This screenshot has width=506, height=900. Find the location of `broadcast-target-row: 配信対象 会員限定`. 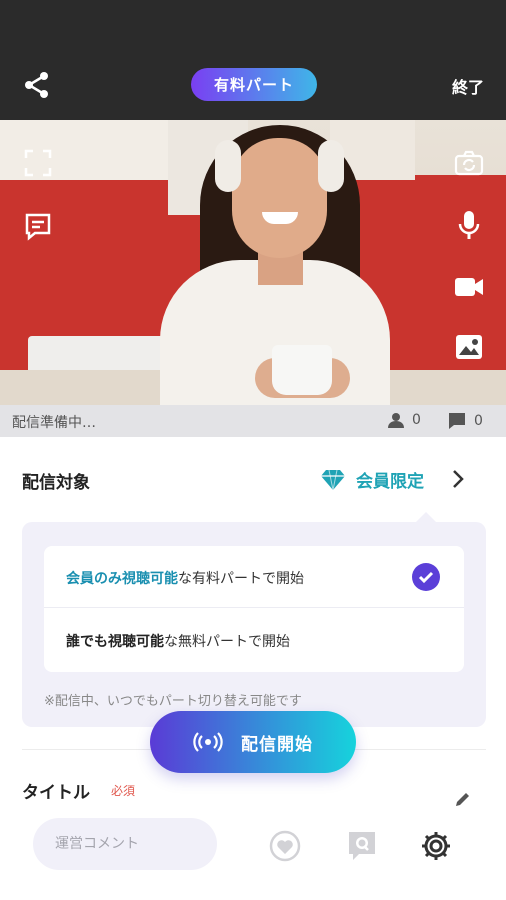

broadcast-target-row: 配信対象 会員限定 is located at coordinates (253, 479).